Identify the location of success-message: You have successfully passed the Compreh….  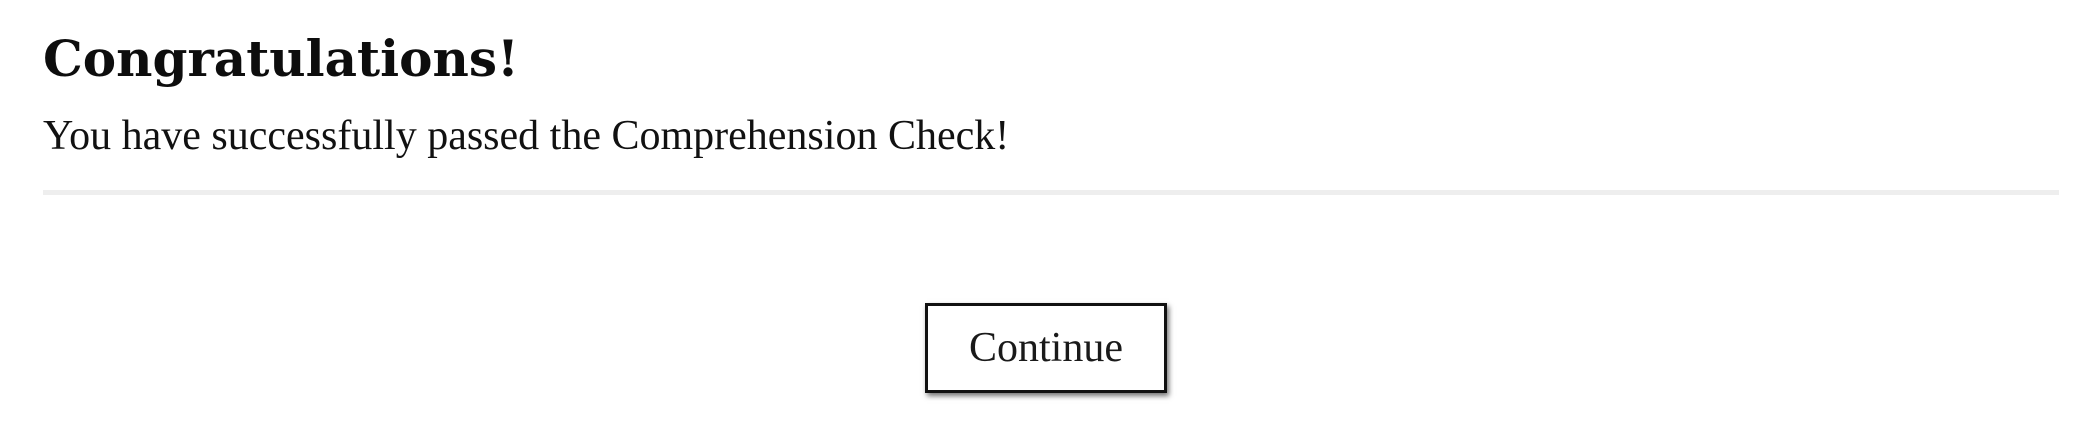
(526, 136).